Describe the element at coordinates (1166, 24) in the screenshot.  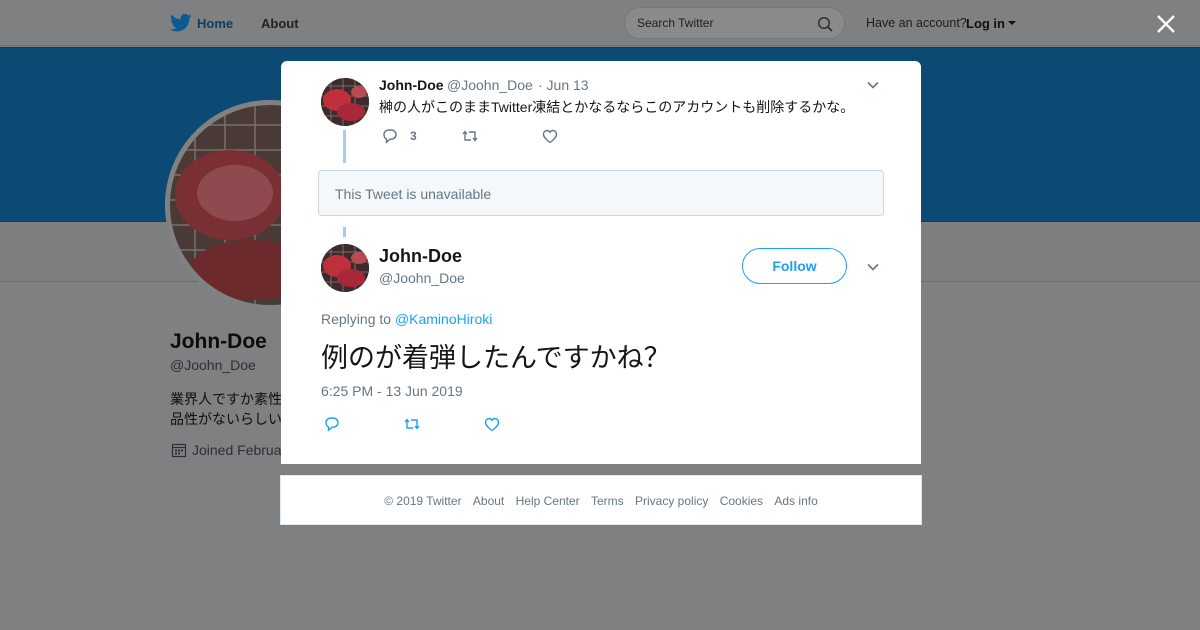
I see `close-icon` at that location.